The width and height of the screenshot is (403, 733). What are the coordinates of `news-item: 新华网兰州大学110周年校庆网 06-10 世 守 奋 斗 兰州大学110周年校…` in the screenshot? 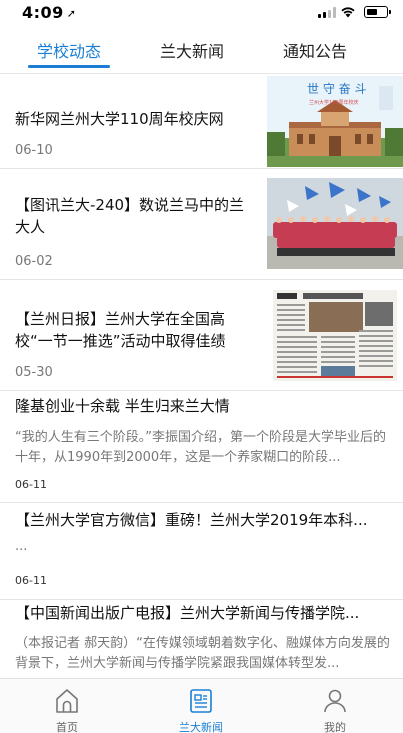 It's located at (201, 122).